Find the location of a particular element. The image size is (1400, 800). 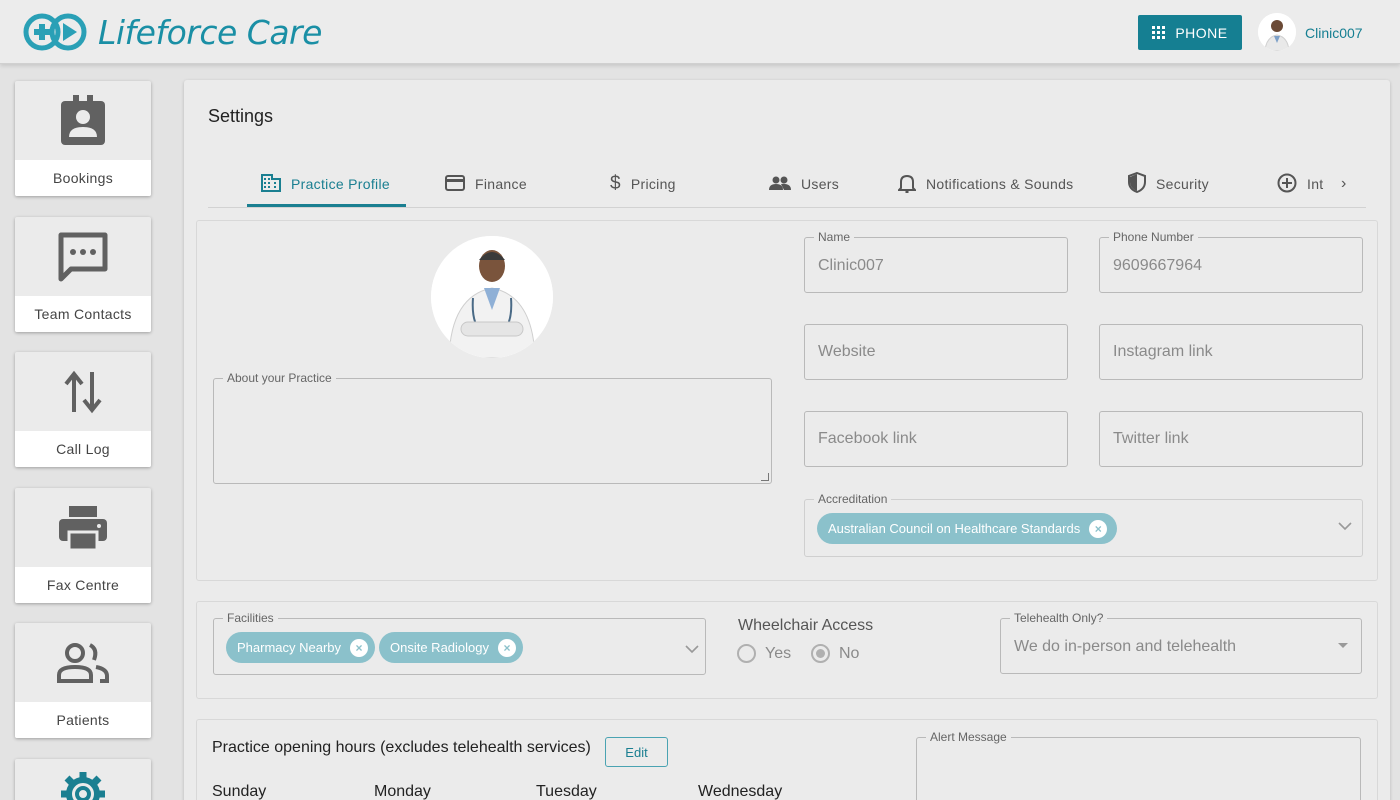

wheelchair-yes-option: Yes is located at coordinates (764, 653).